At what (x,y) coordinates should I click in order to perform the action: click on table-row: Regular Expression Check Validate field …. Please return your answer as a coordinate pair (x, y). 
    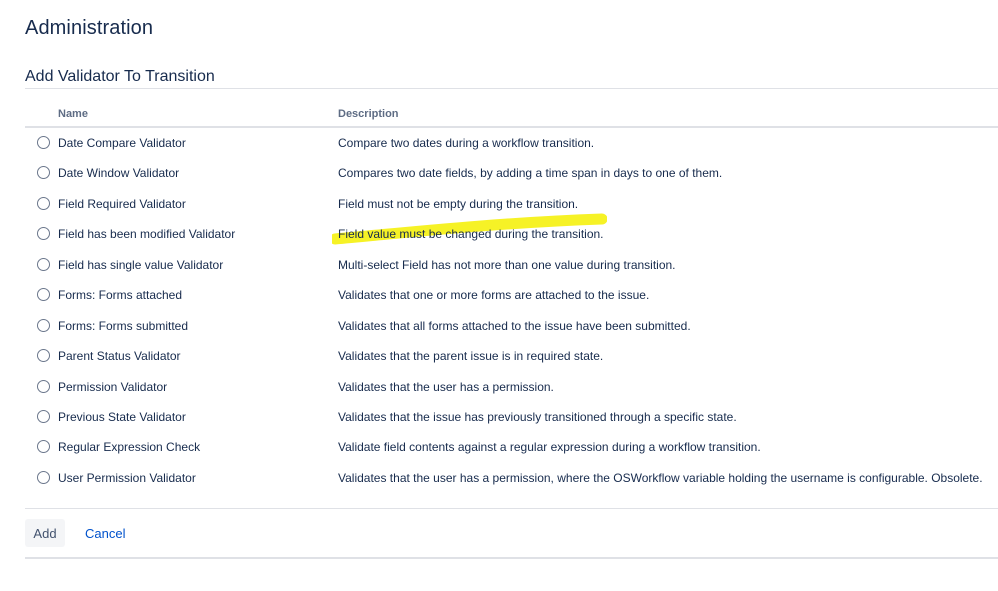
    Looking at the image, I should click on (511, 447).